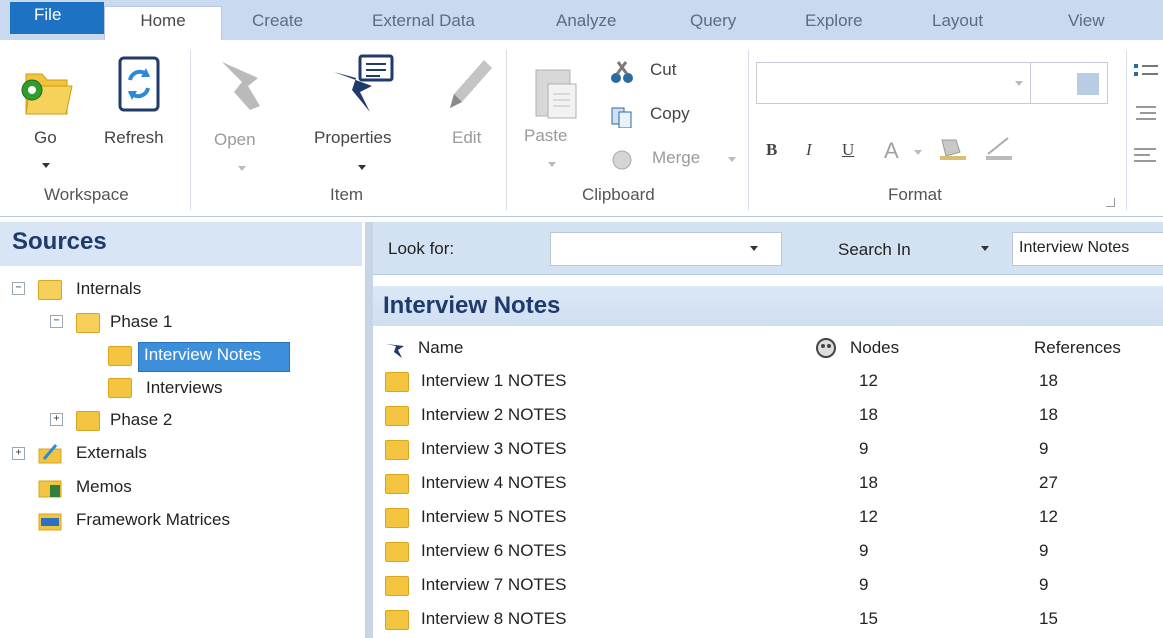  What do you see at coordinates (768, 551) in the screenshot?
I see `table-row: Interview 6 NOTES 9 9` at bounding box center [768, 551].